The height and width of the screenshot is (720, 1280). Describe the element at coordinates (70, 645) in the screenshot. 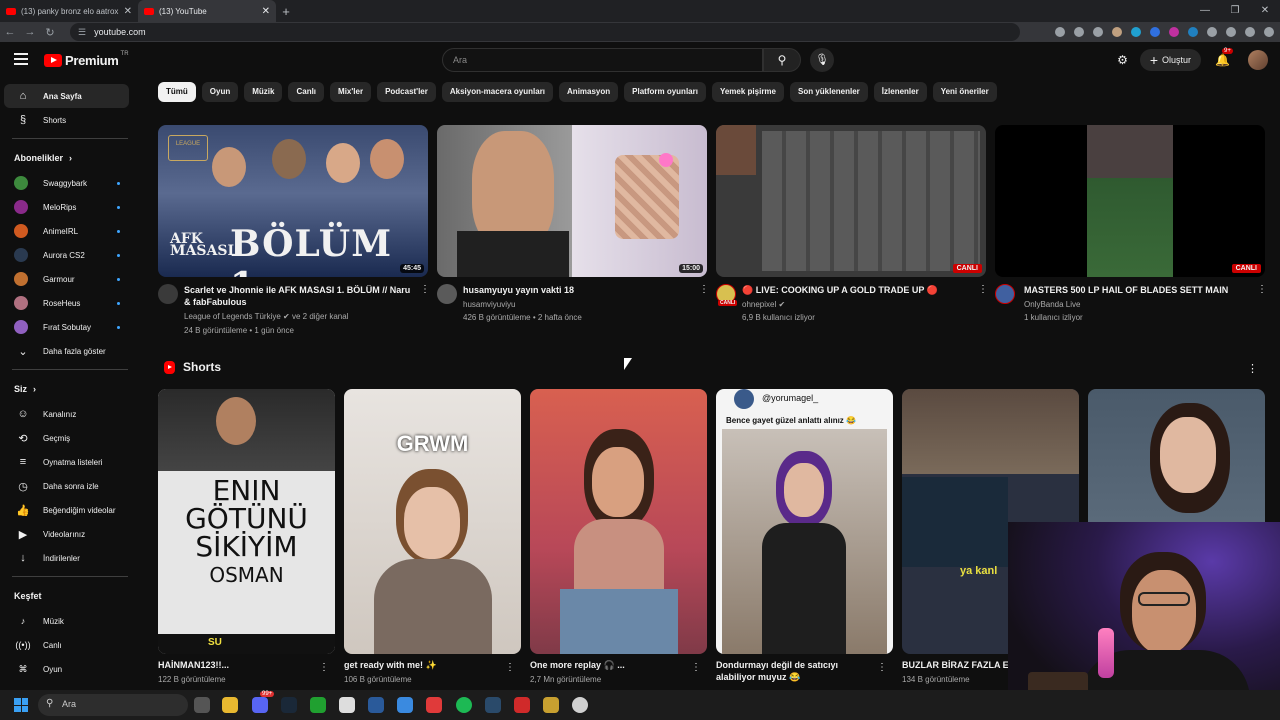

I see `sidebar-item: ((•)) Canlı` at that location.